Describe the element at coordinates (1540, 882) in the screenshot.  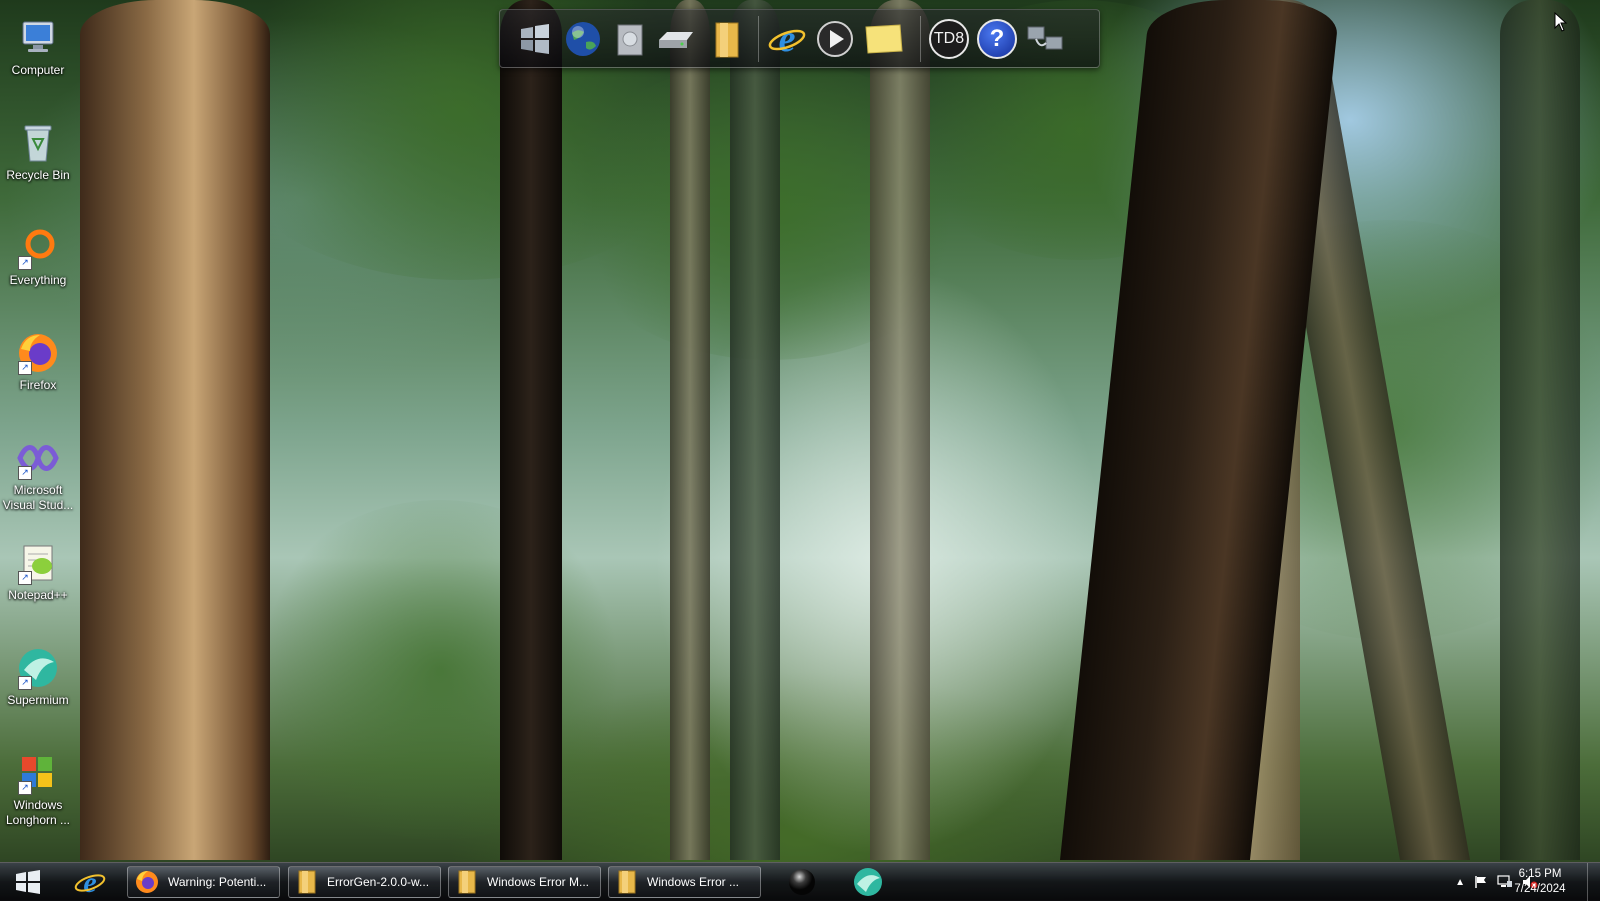
I see `system-clock: 6:15 PM 7/24/2024` at that location.